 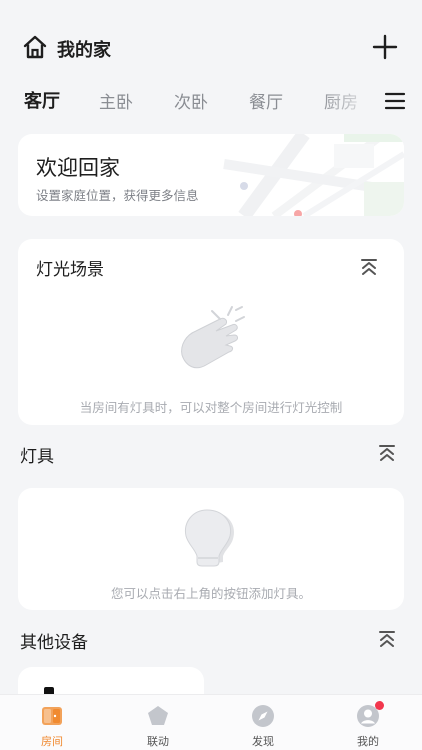 I want to click on tab-fade, so click(x=346, y=101).